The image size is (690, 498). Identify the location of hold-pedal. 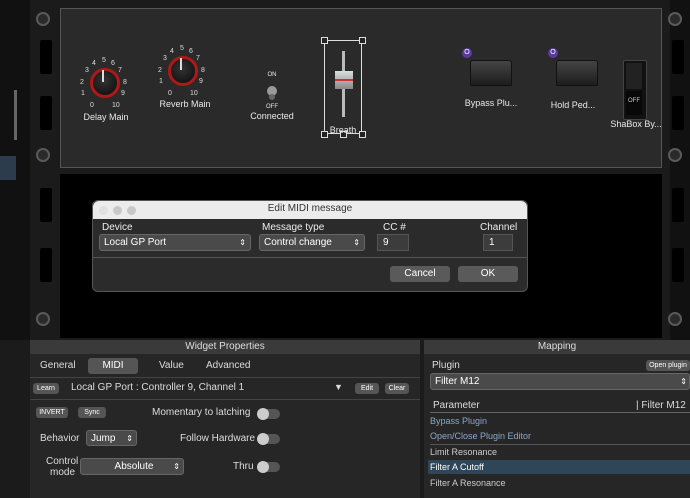
(577, 73).